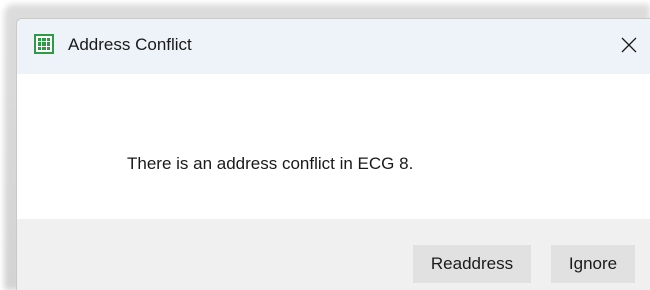 This screenshot has width=650, height=290. What do you see at coordinates (270, 163) in the screenshot?
I see `dialog-message: There is an address conflict in ECG 8.` at bounding box center [270, 163].